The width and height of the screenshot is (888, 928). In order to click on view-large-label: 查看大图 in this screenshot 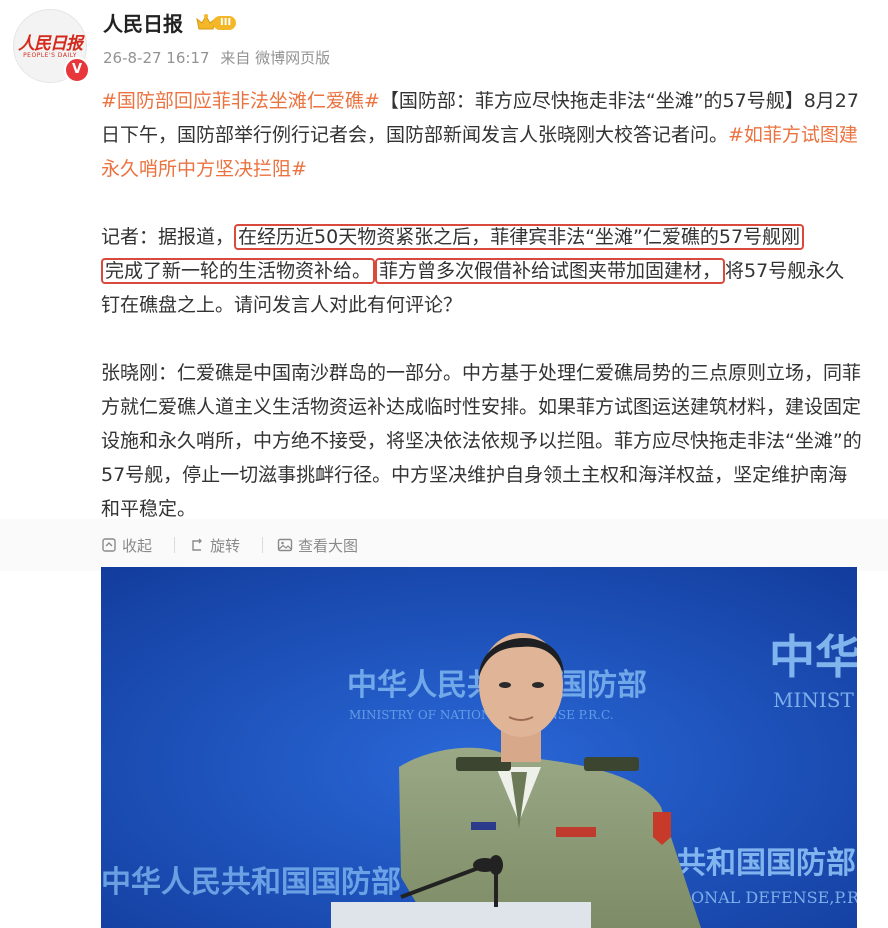, I will do `click(328, 545)`.